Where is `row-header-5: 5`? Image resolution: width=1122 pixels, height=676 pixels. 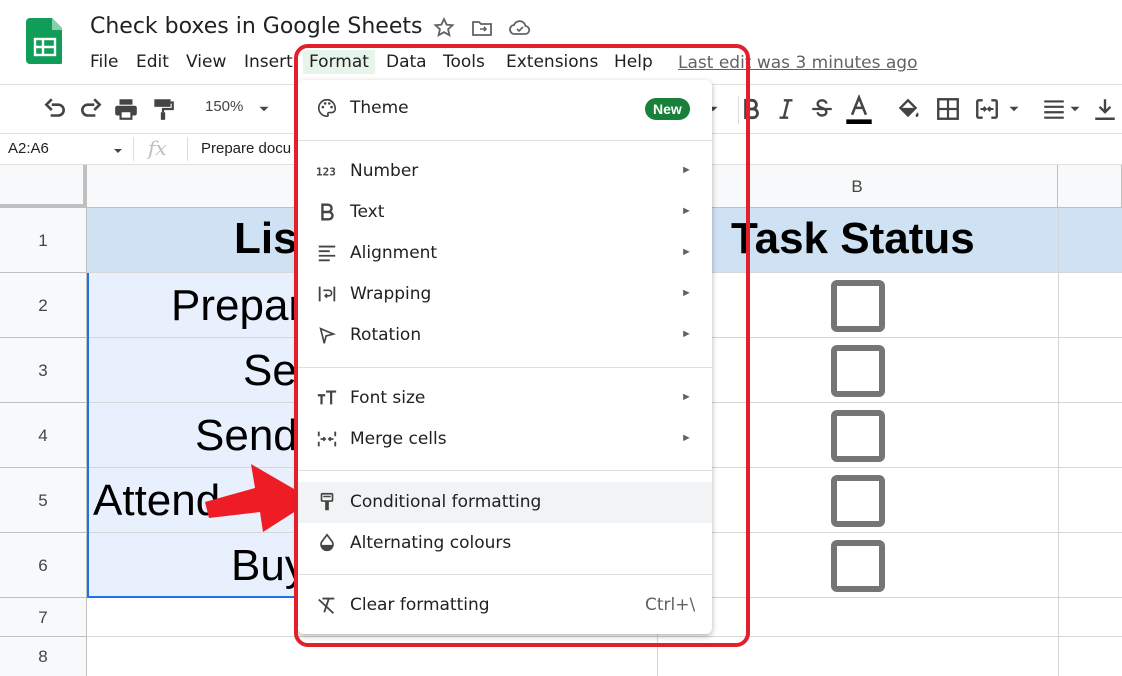 row-header-5: 5 is located at coordinates (43, 500).